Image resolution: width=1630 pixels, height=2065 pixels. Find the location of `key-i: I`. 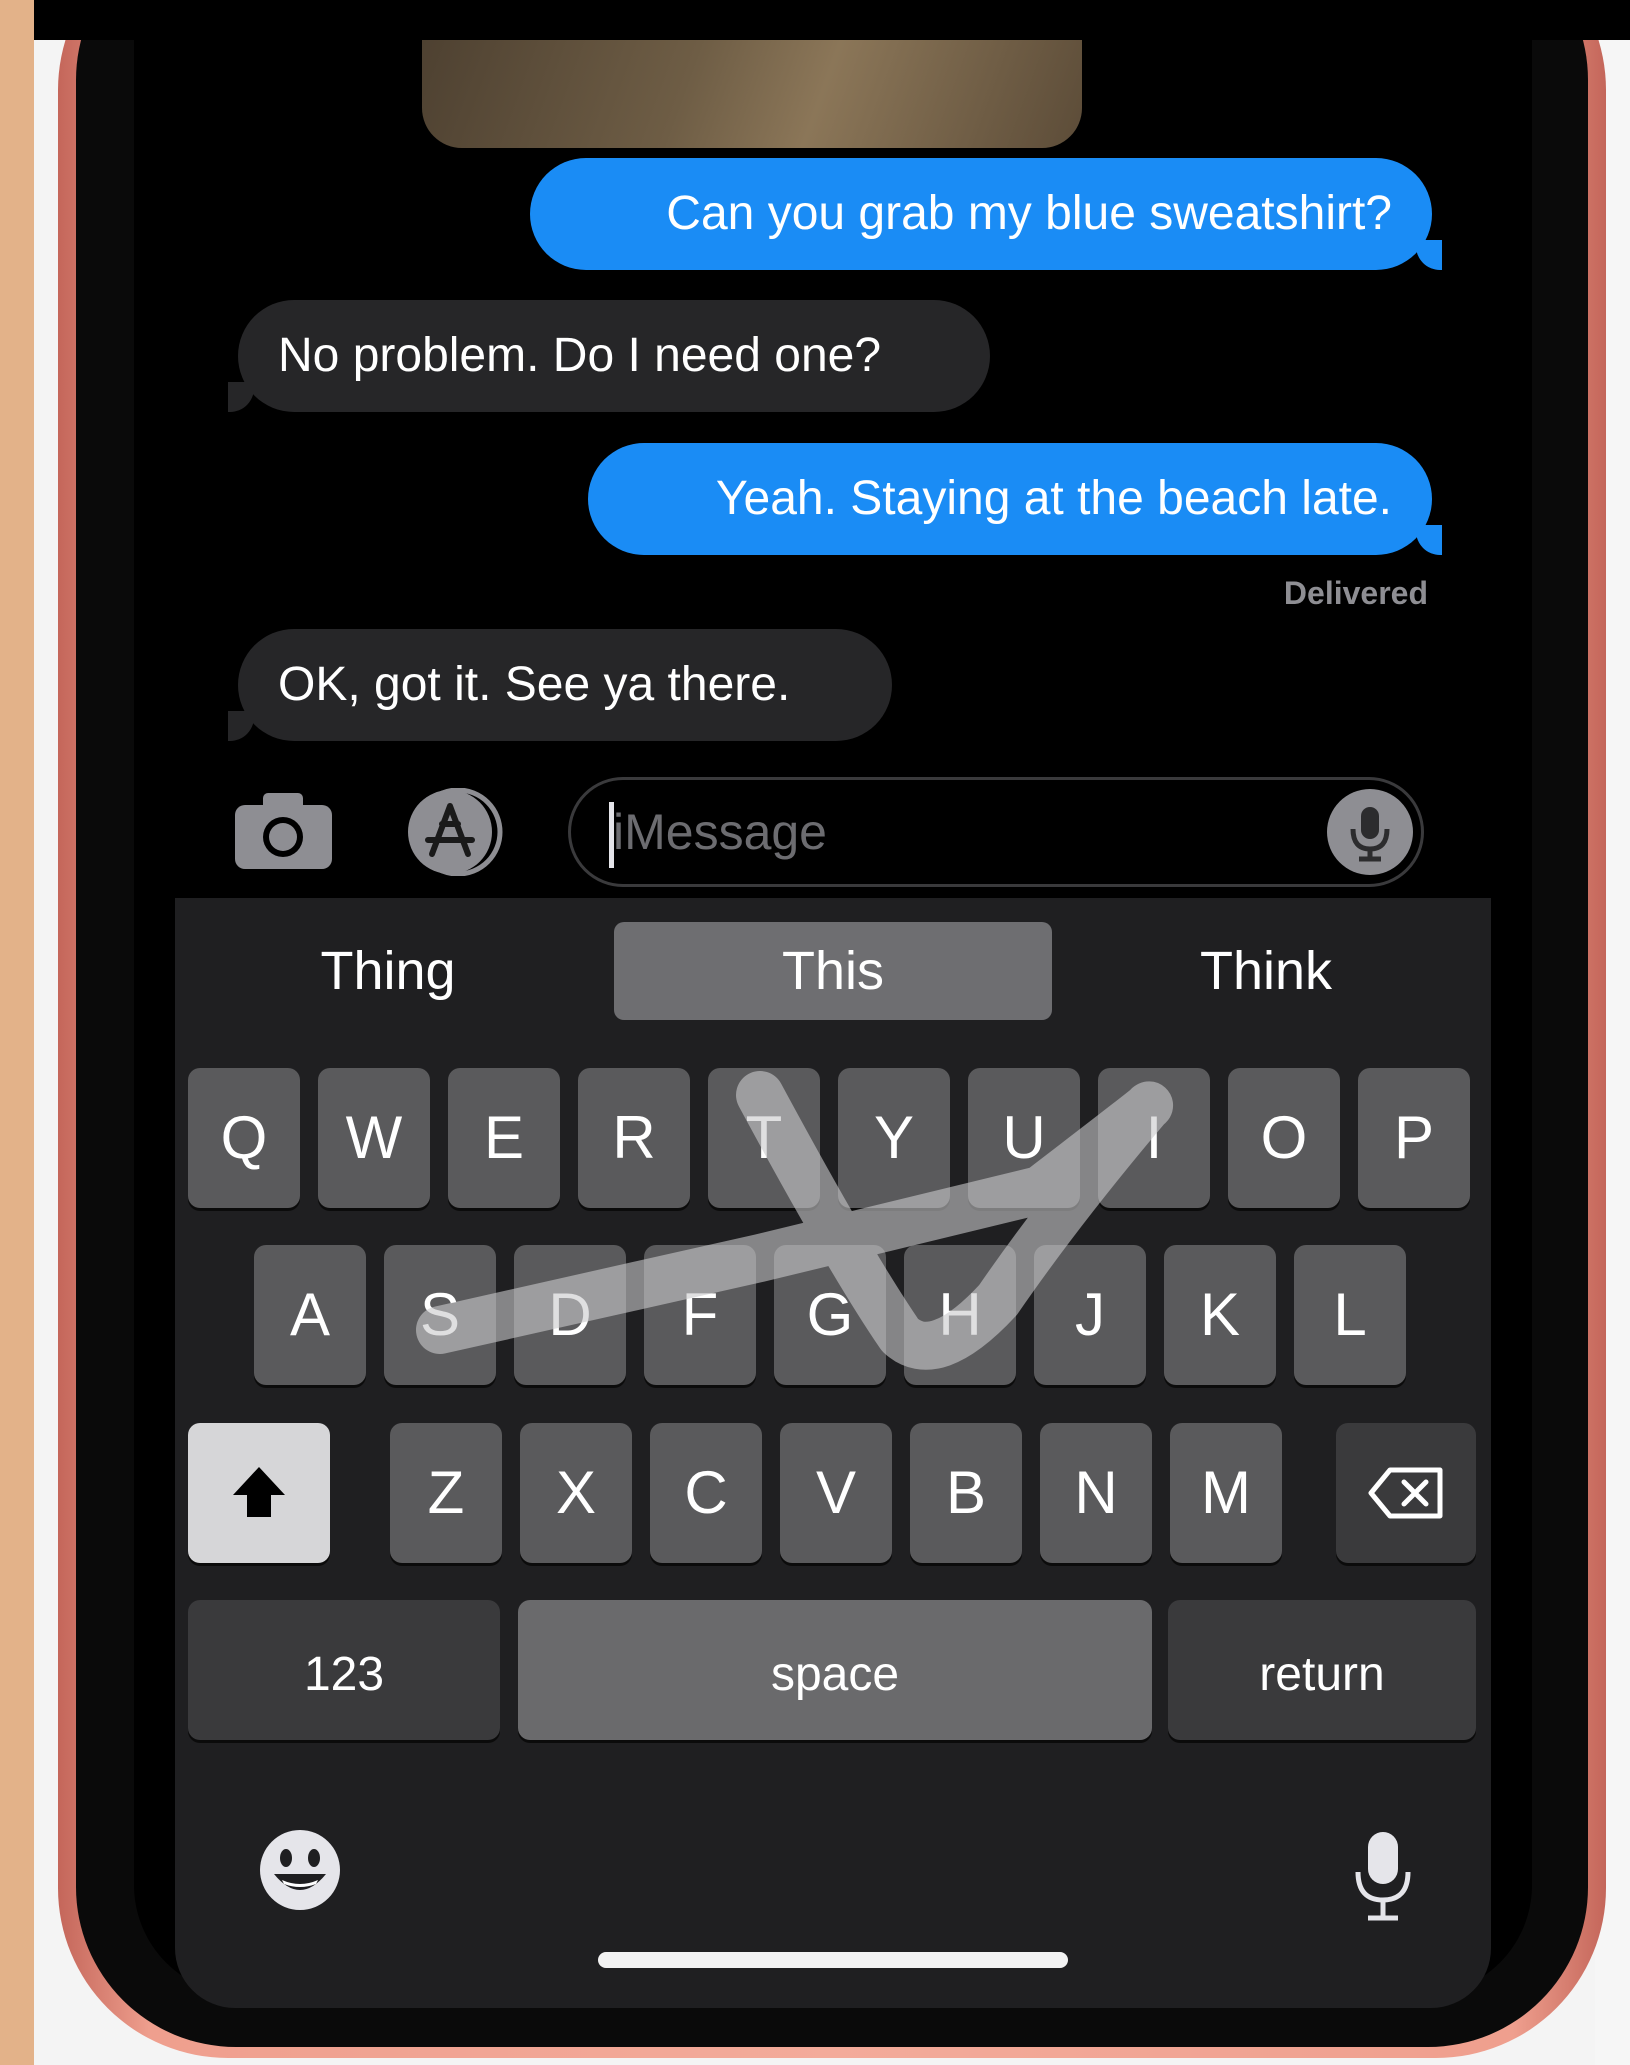

key-i: I is located at coordinates (1154, 1138).